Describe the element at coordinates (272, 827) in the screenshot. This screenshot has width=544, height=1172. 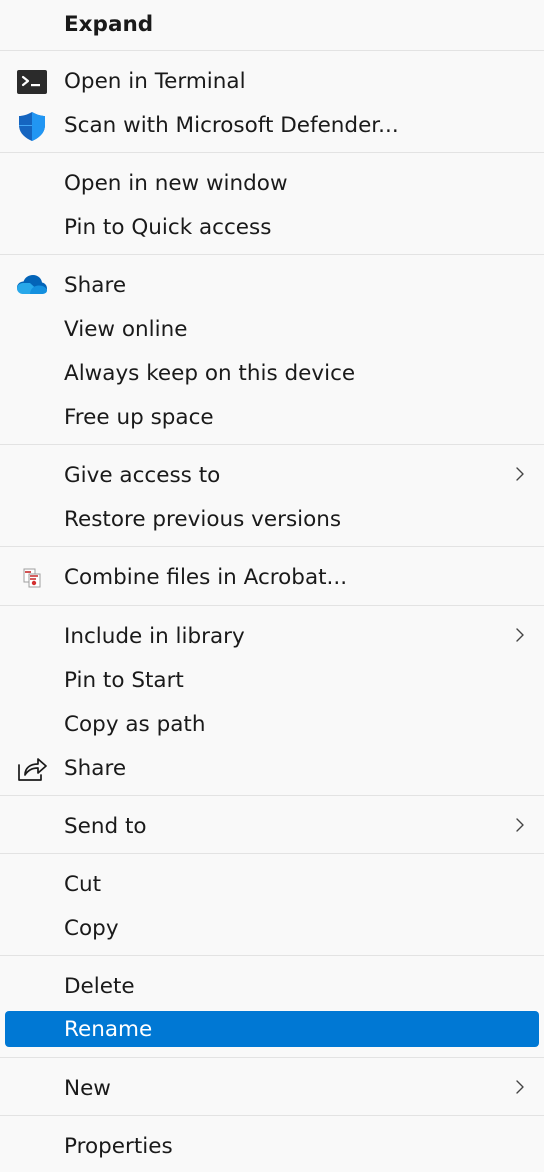
I see `menu-item-send-to: Send to` at that location.